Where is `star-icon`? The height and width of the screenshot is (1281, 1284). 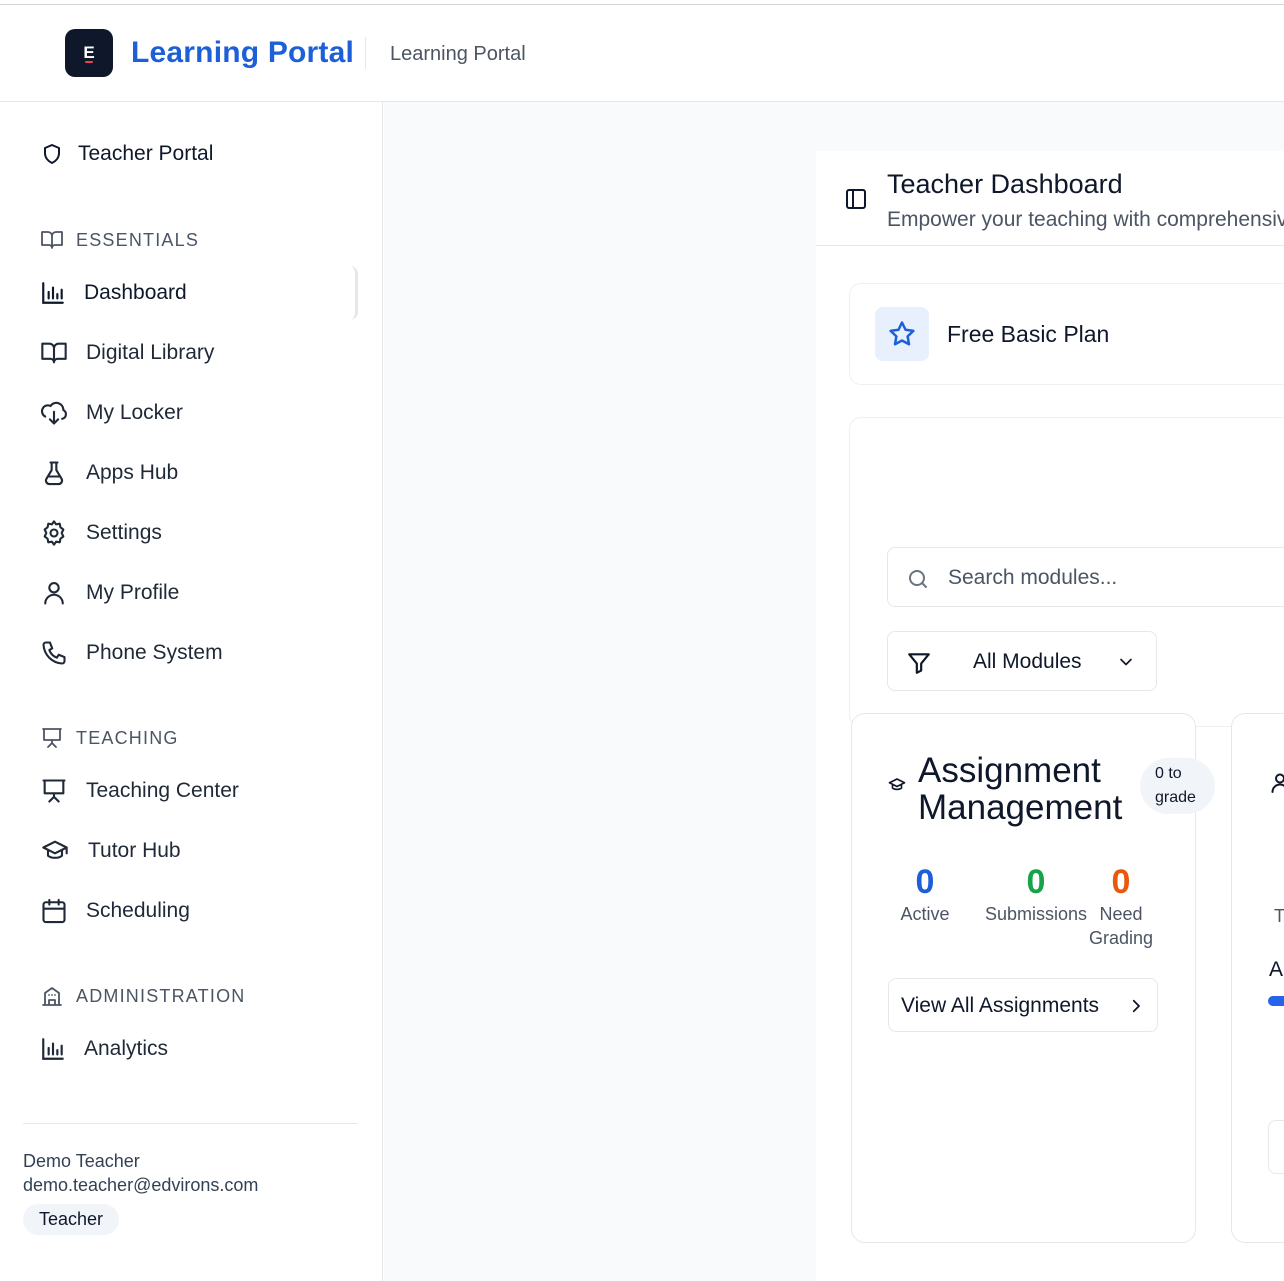
star-icon is located at coordinates (902, 333).